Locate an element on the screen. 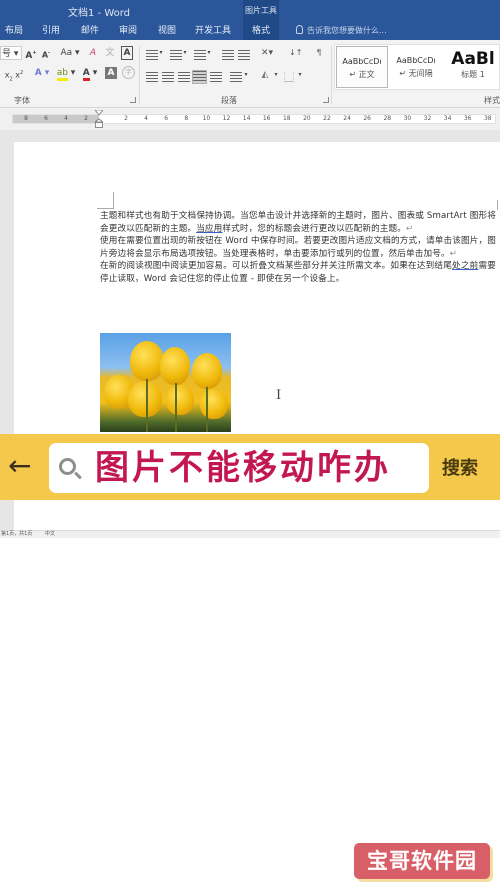  tab-format: 格式 is located at coordinates (261, 31).